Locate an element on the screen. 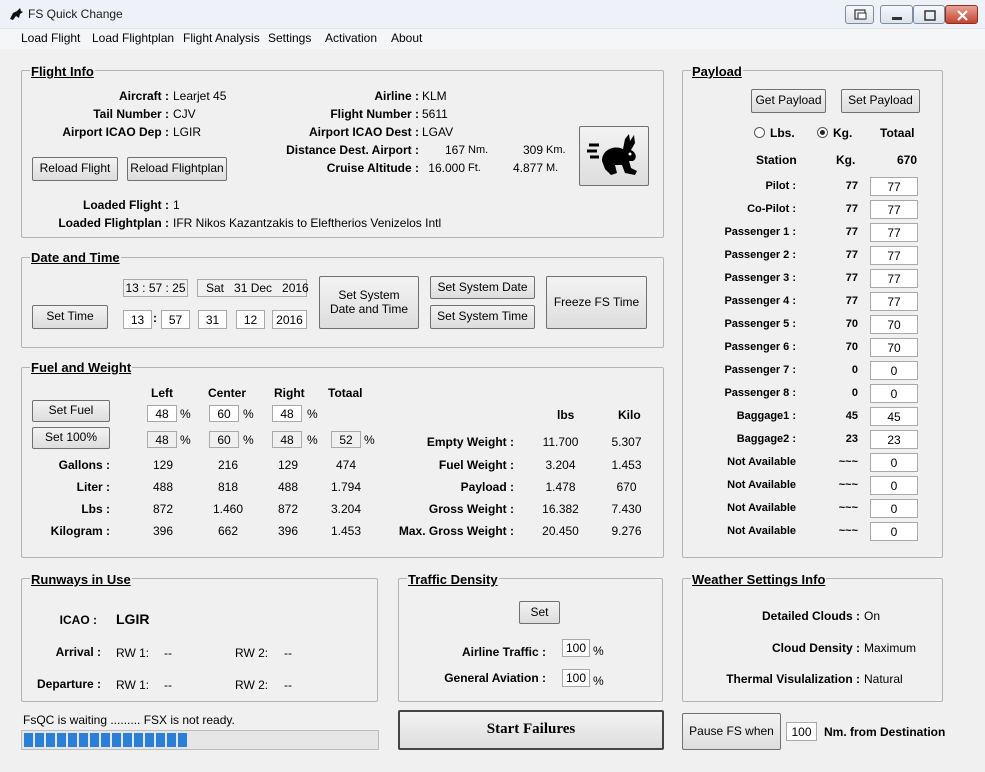 The width and height of the screenshot is (985, 772). station-label: Passenger 8 : is located at coordinates (760, 393).